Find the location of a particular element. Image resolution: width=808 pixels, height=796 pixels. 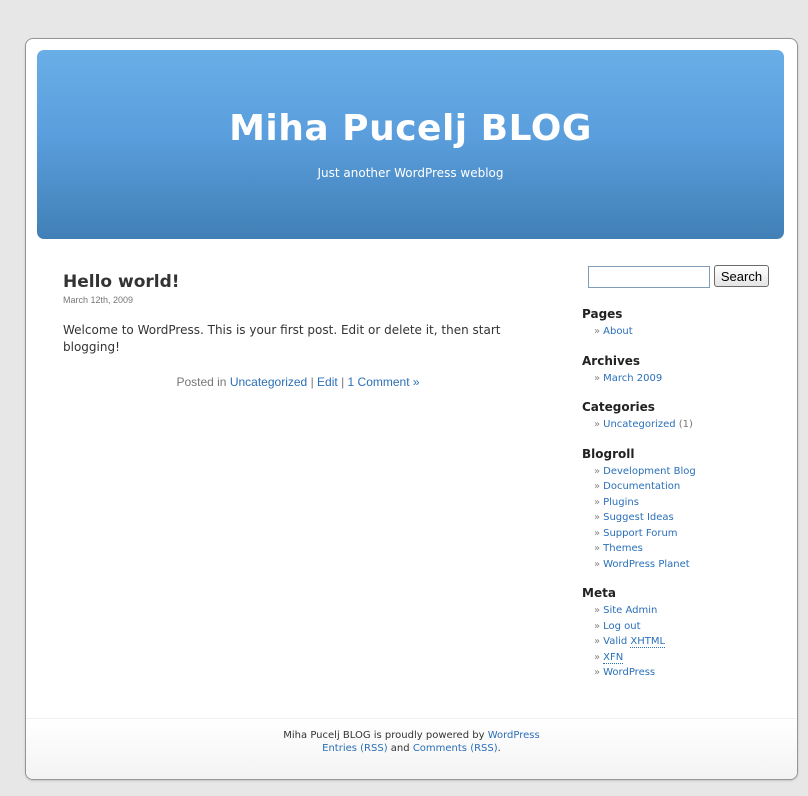

footer-powered-text: Miha Pucelj BLOG is proudly powered by is located at coordinates (384, 735).